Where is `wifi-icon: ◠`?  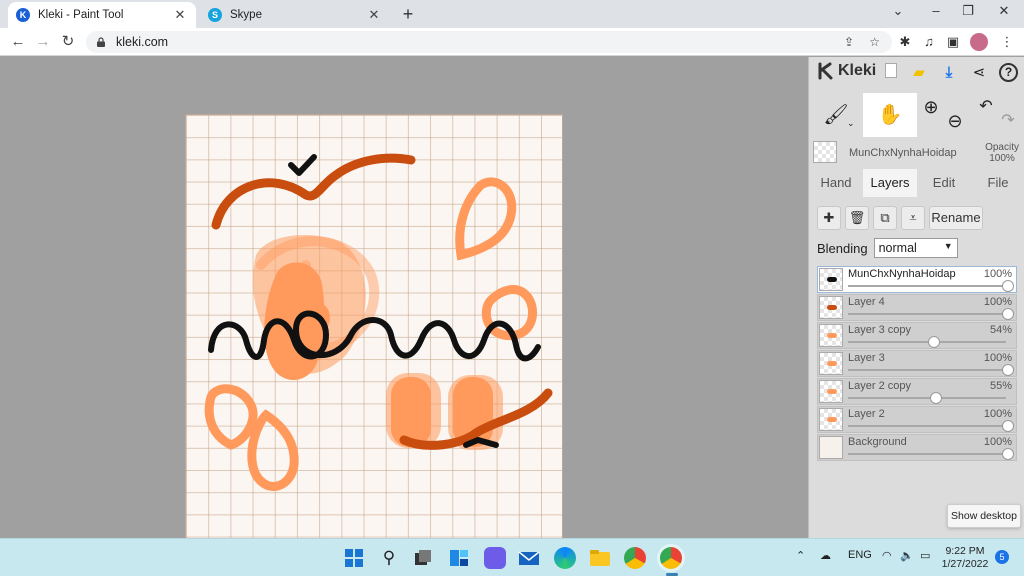
wifi-icon: ◠ is located at coordinates (887, 555).